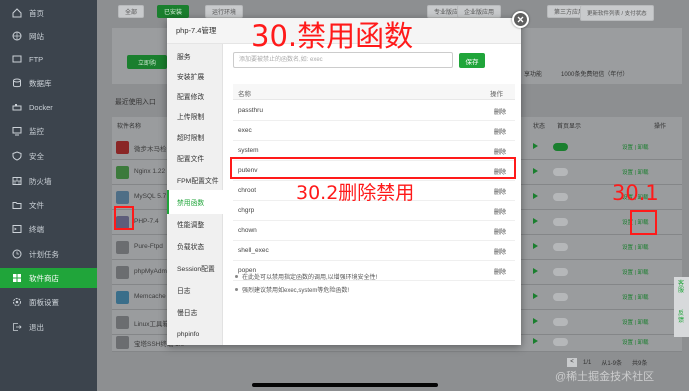 The width and height of the screenshot is (689, 391). Describe the element at coordinates (48, 59) in the screenshot. I see `sidebar-item-ftp: FTP` at that location.